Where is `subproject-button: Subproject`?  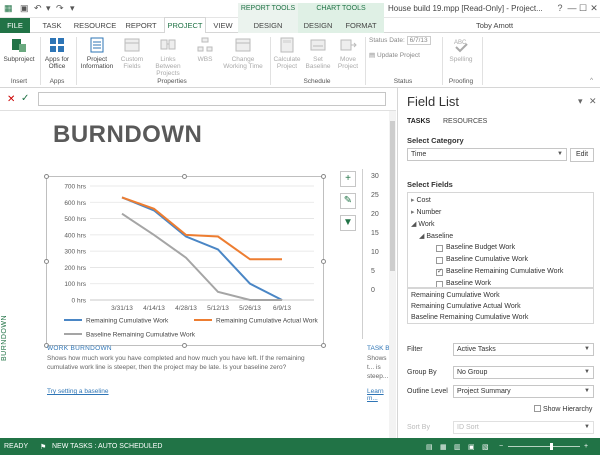 subproject-button: Subproject is located at coordinates (19, 49).